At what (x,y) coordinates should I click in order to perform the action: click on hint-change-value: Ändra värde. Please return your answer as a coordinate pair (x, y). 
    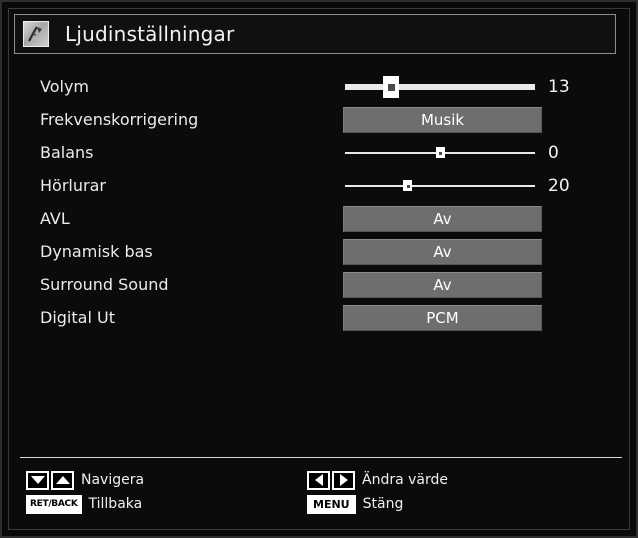
    Looking at the image, I should click on (377, 480).